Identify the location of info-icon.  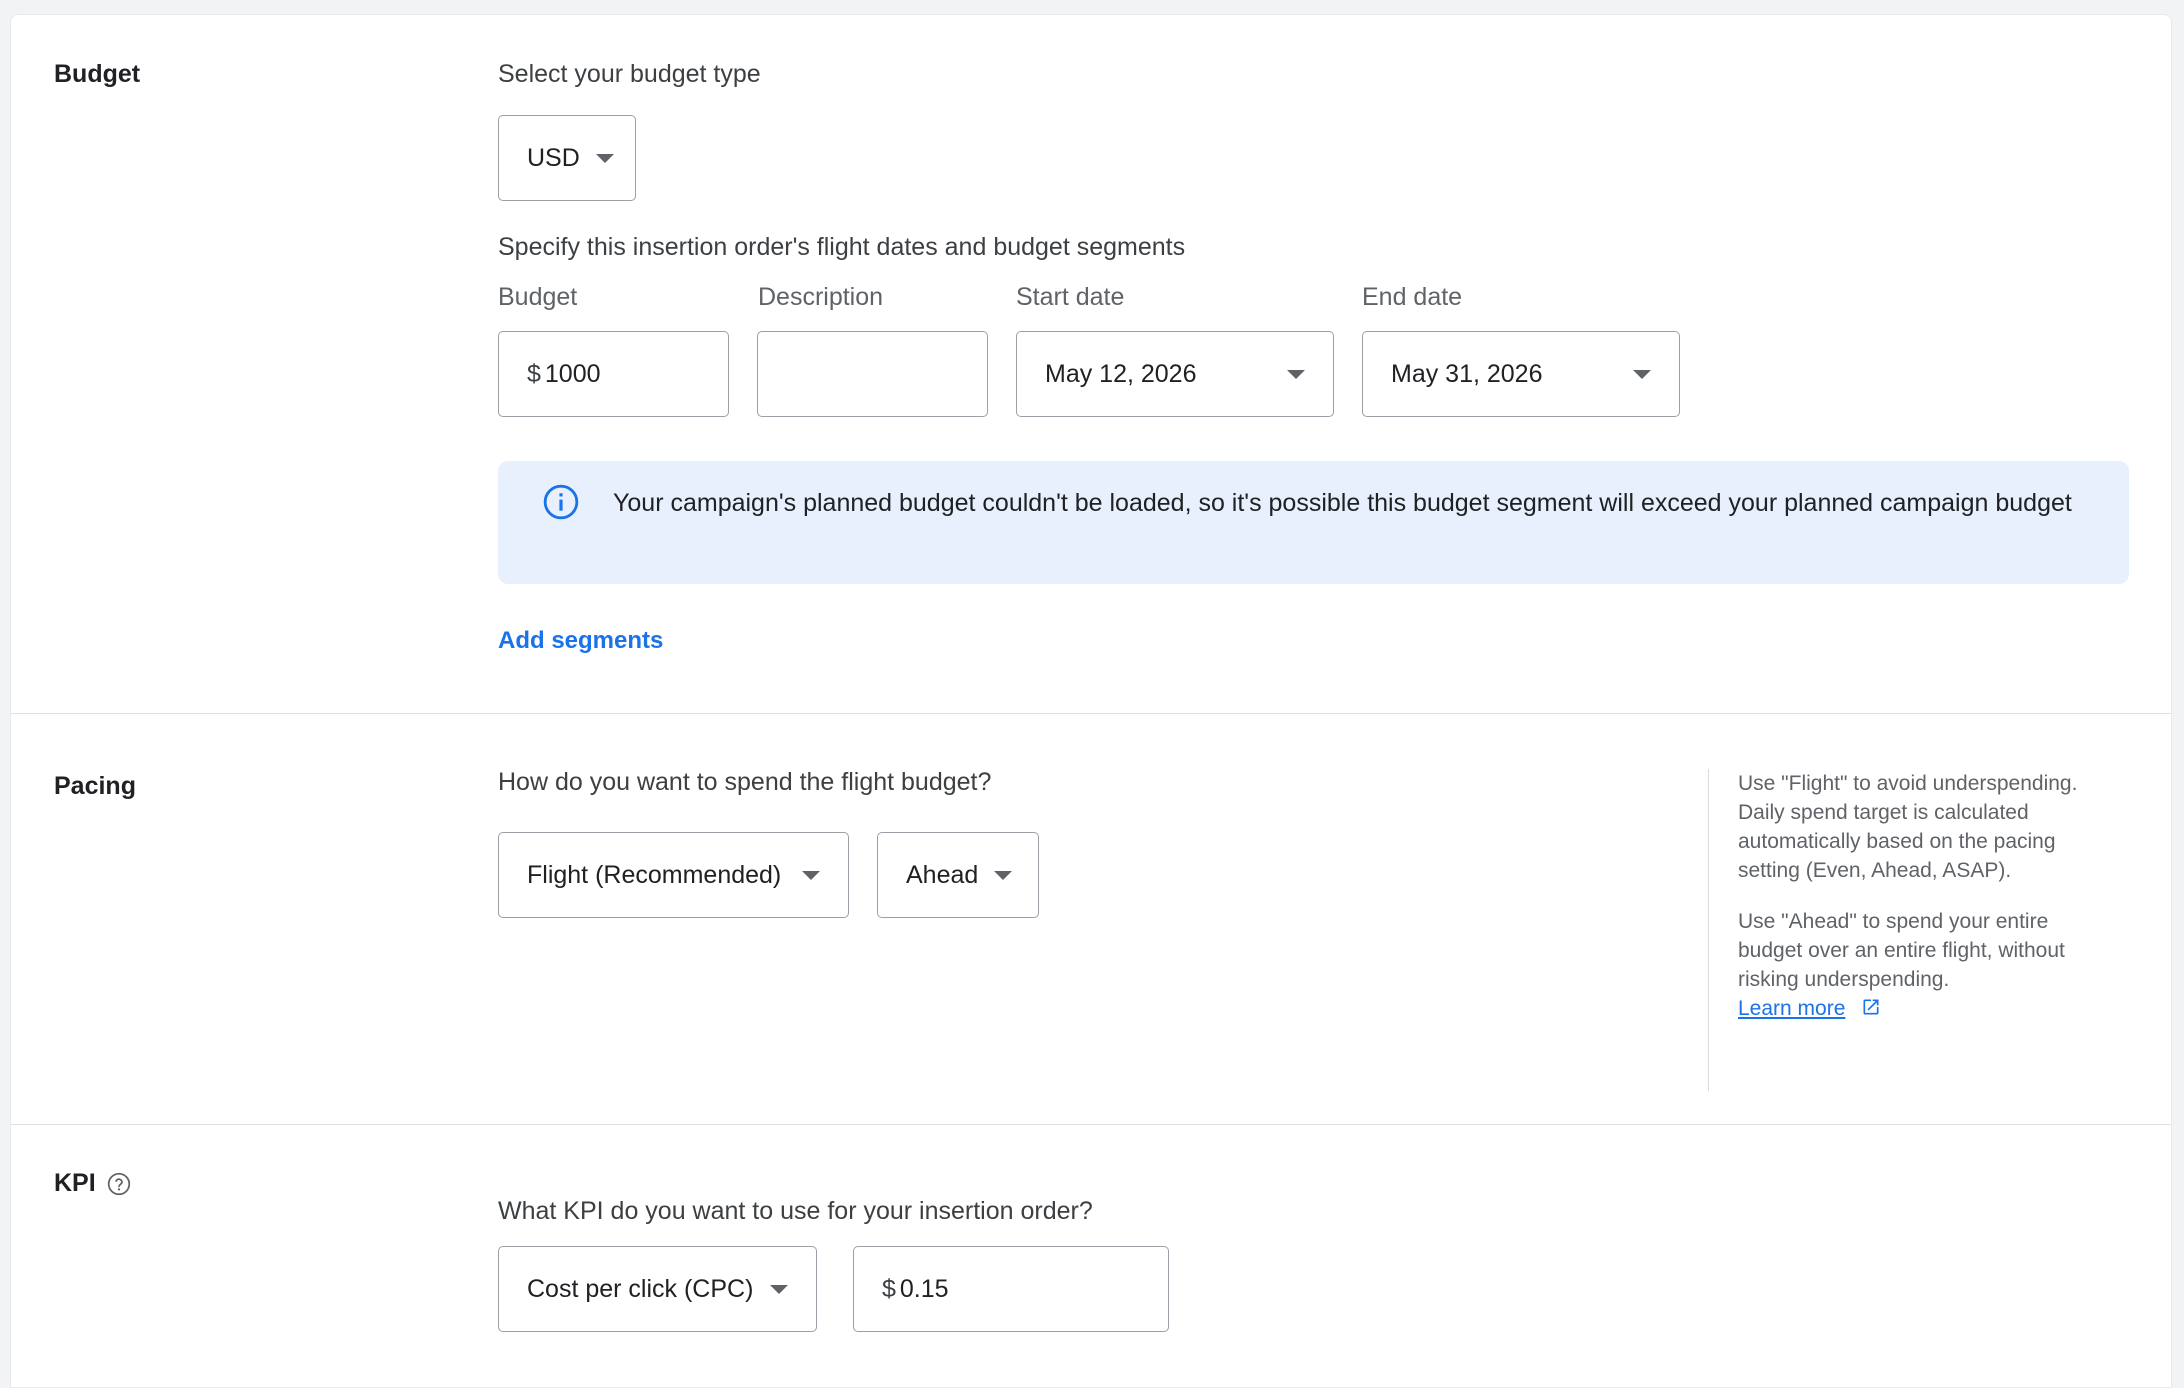
(561, 502).